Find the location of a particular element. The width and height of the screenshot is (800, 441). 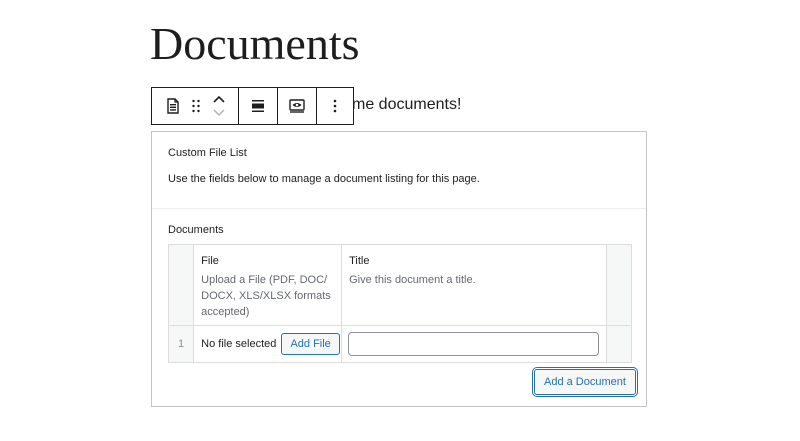

title-header-cell: Title Give this document a title. is located at coordinates (474, 285).